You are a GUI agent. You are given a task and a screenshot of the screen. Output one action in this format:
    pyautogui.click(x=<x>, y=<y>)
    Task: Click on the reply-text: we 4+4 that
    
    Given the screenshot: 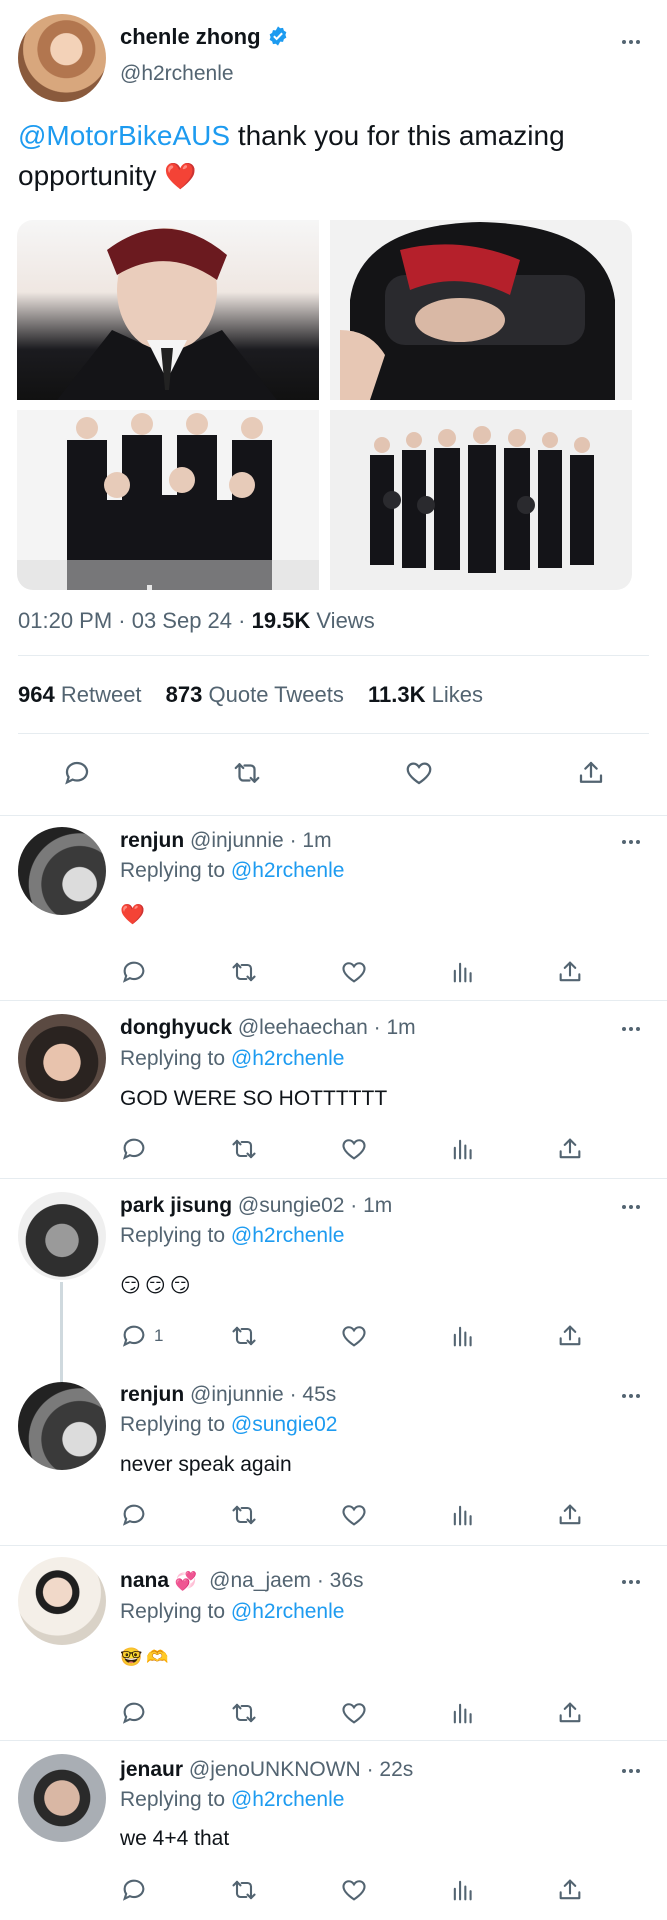 What is the action you would take?
    pyautogui.click(x=175, y=1838)
    